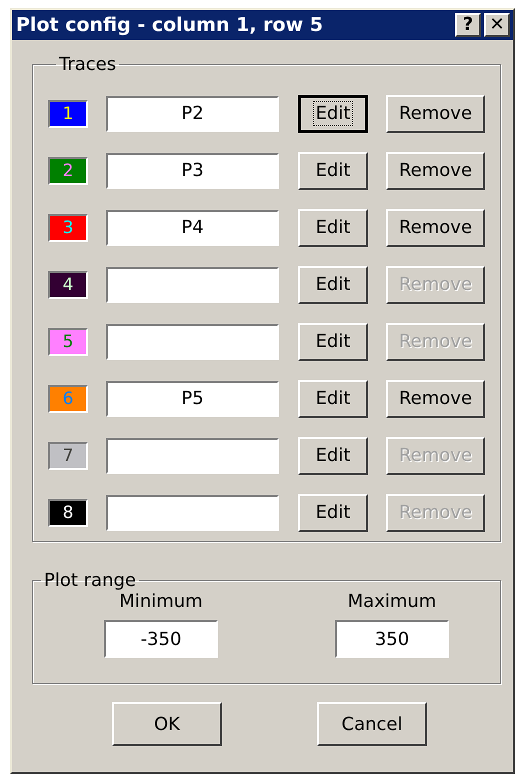 This screenshot has width=521, height=780. I want to click on trace-name-field: P5, so click(192, 398).